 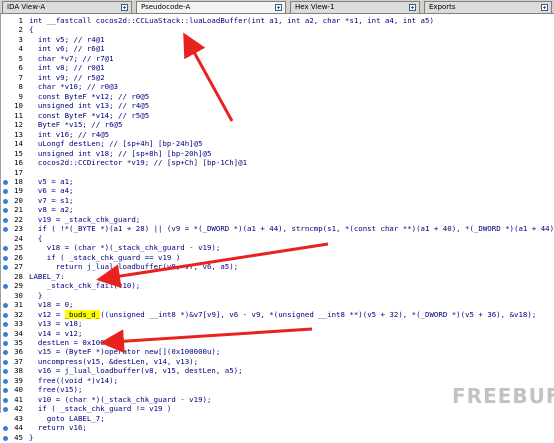 What do you see at coordinates (26, 7) in the screenshot?
I see `tab-label: IDA View-A` at bounding box center [26, 7].